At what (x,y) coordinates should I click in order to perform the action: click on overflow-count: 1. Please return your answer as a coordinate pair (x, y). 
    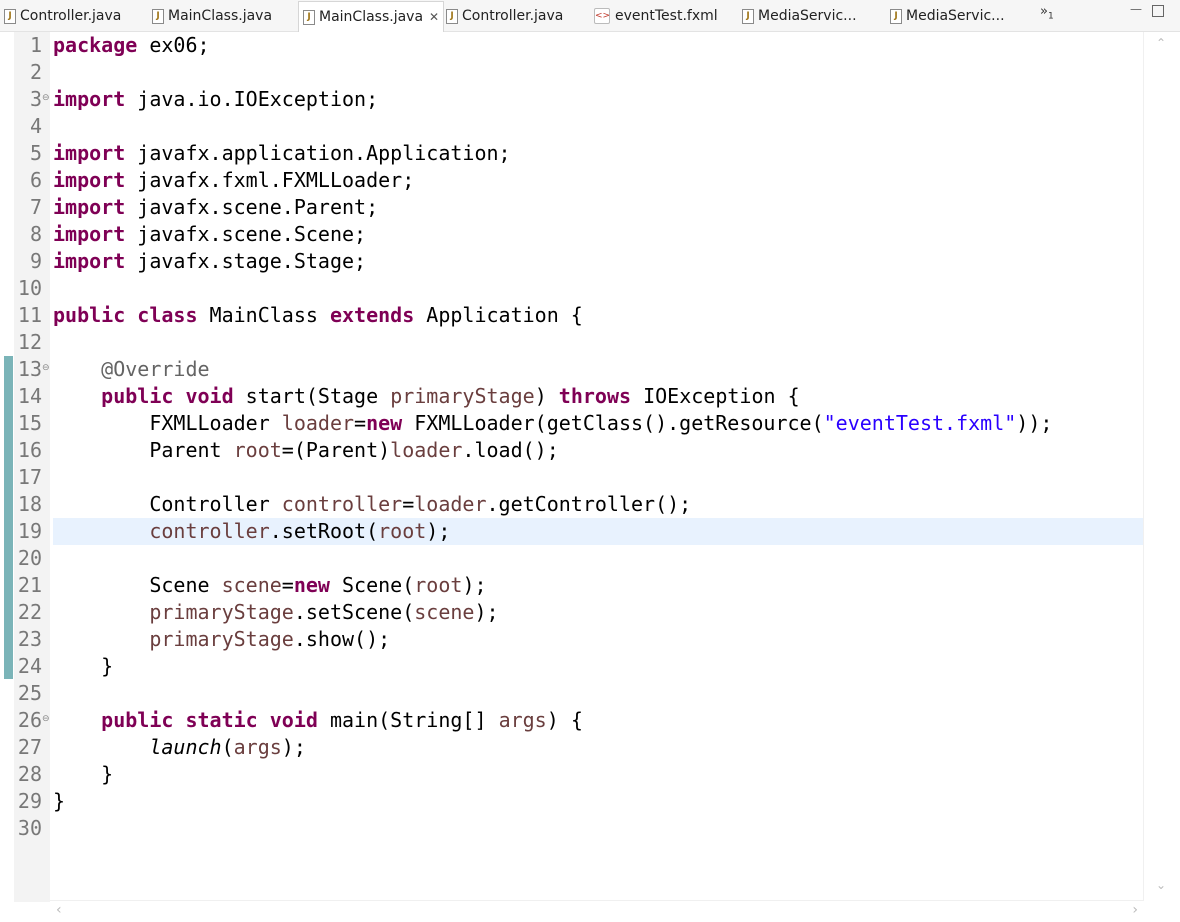
    Looking at the image, I should click on (1050, 16).